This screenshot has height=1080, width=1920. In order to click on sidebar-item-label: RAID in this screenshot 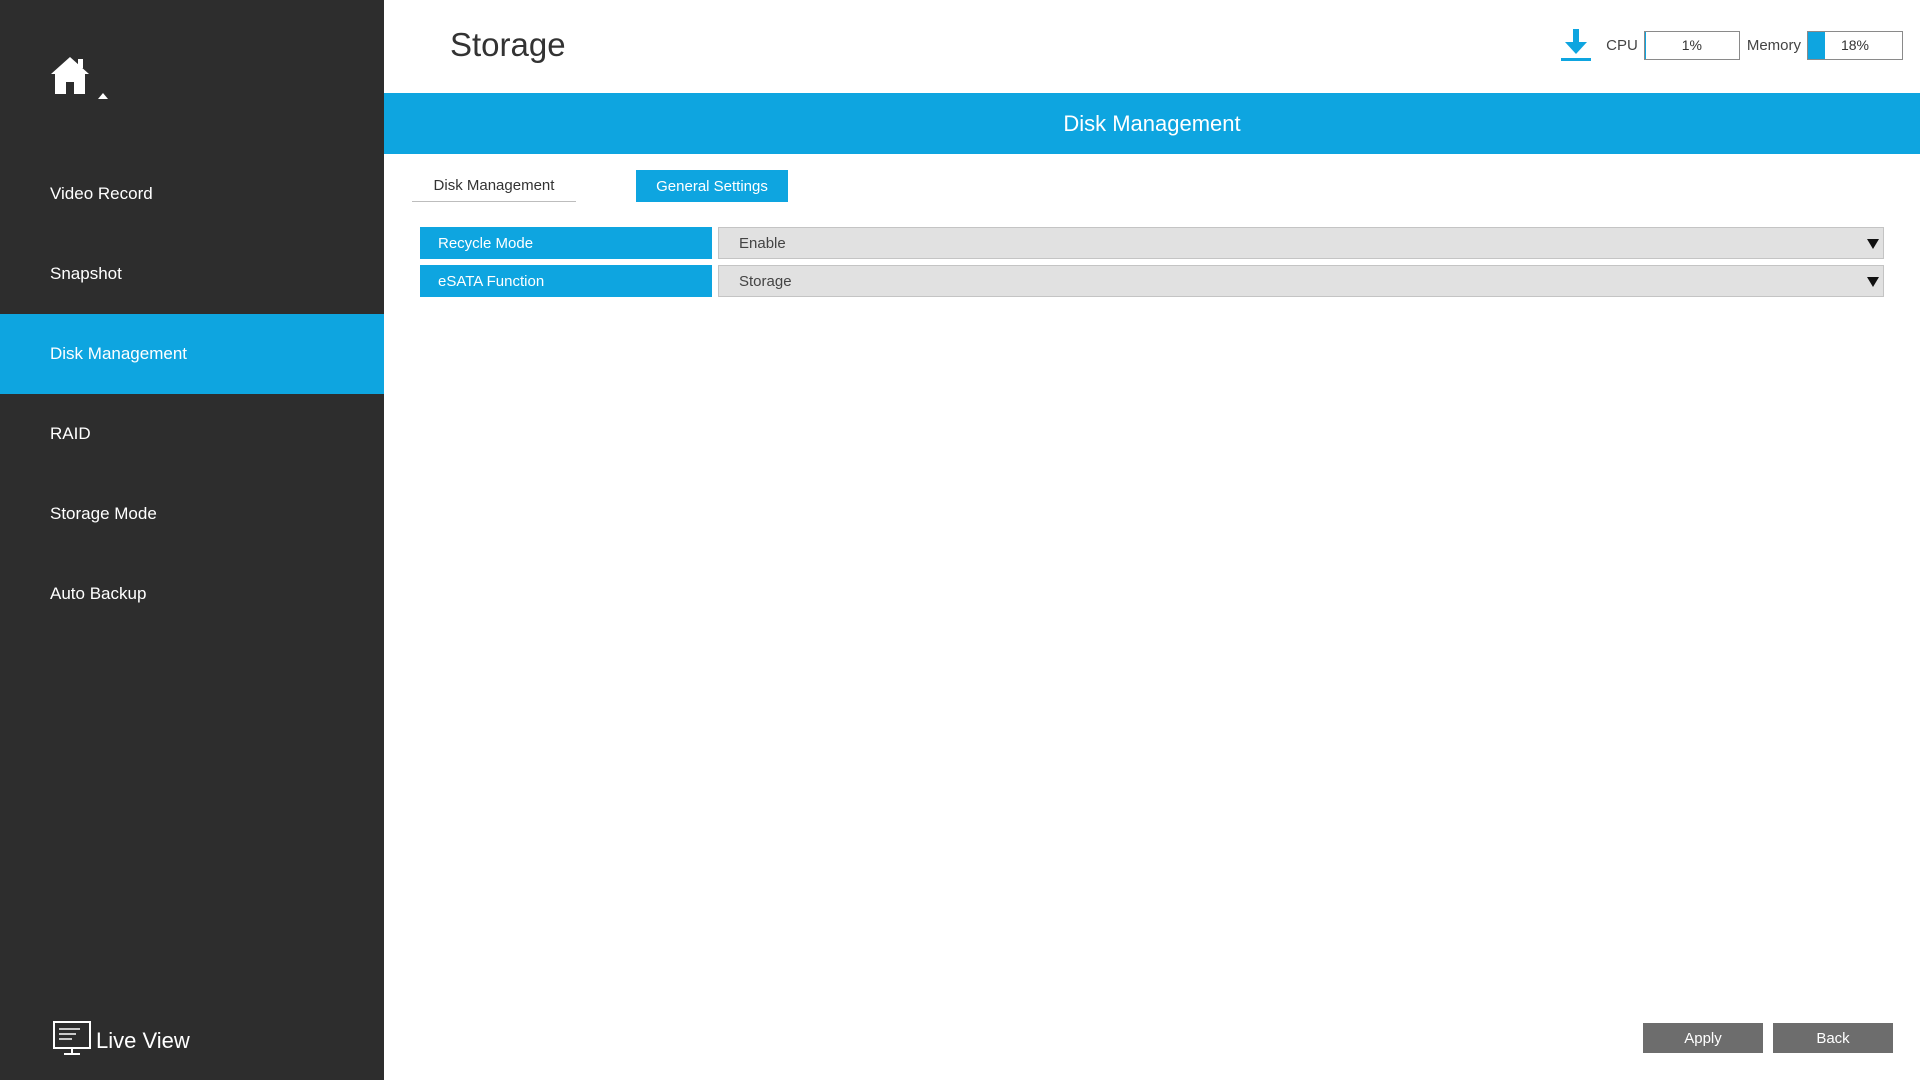, I will do `click(70, 433)`.